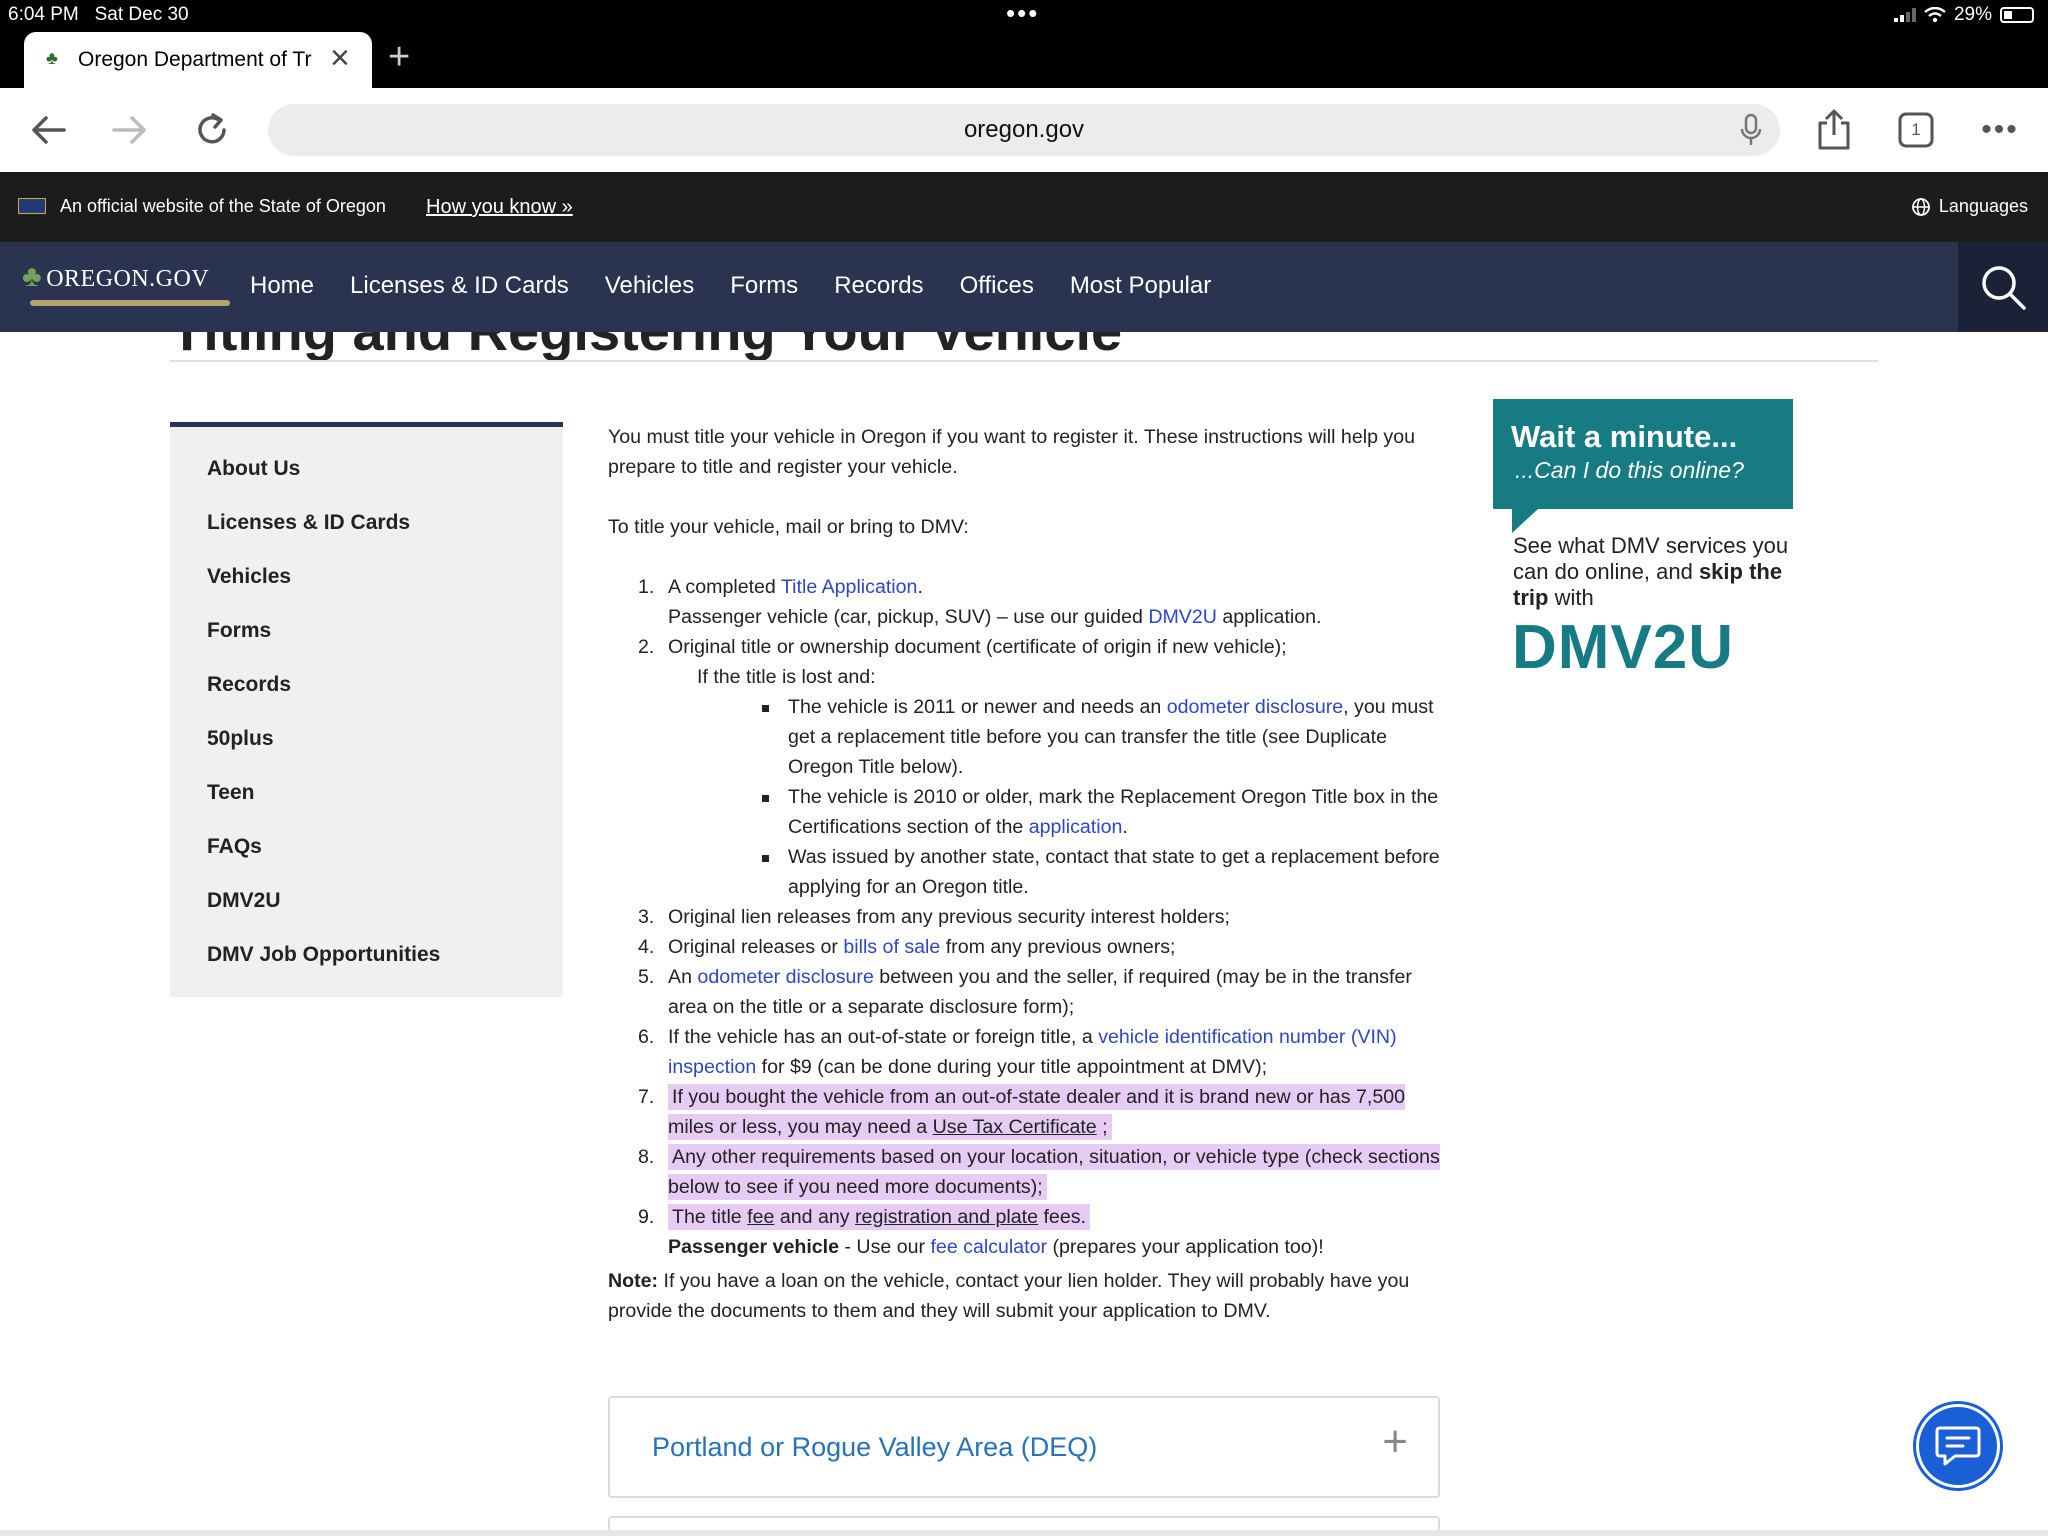  I want to click on status-right: 29%, so click(1963, 15).